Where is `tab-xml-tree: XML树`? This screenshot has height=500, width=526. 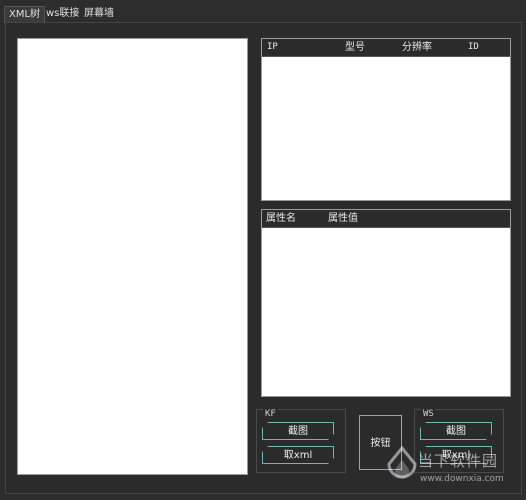
tab-xml-tree: XML树 is located at coordinates (25, 14).